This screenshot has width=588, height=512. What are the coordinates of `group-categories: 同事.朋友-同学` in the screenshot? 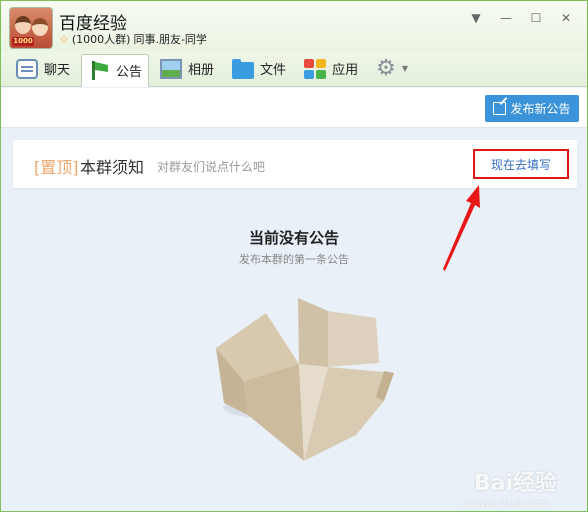 It's located at (170, 39).